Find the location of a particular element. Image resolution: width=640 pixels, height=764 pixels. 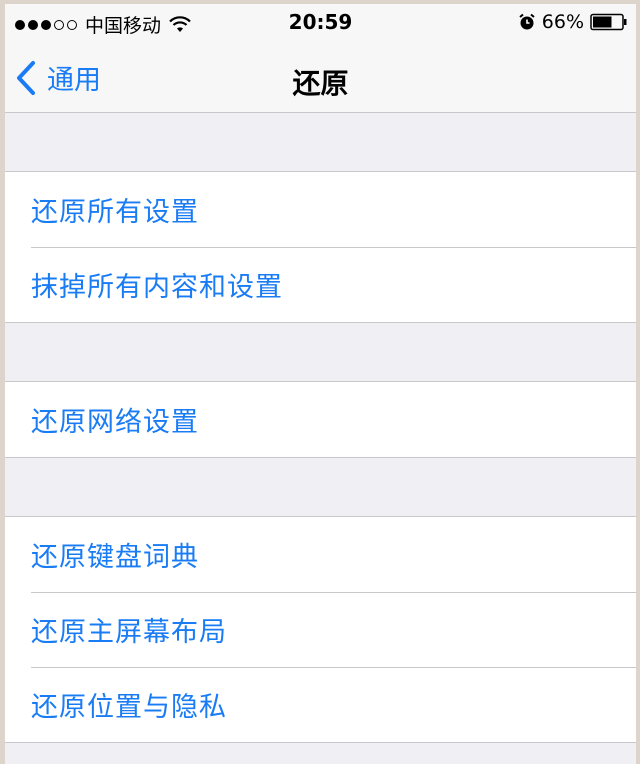

battery-icon is located at coordinates (608, 22).